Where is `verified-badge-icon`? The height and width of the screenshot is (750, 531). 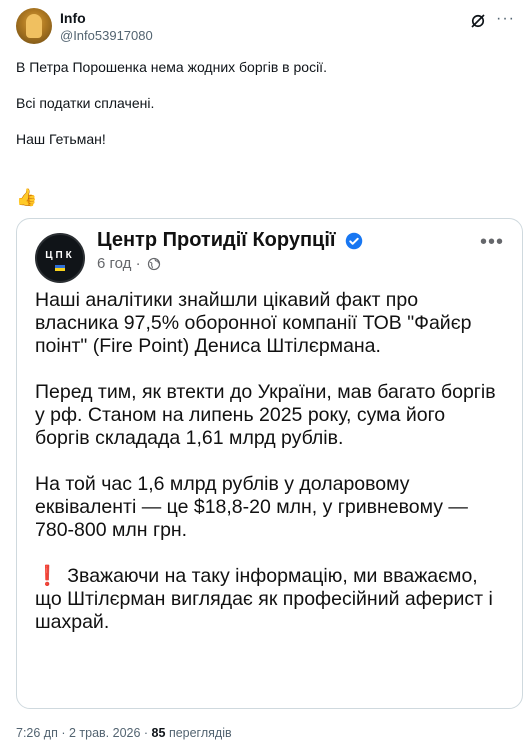
verified-badge-icon is located at coordinates (354, 240).